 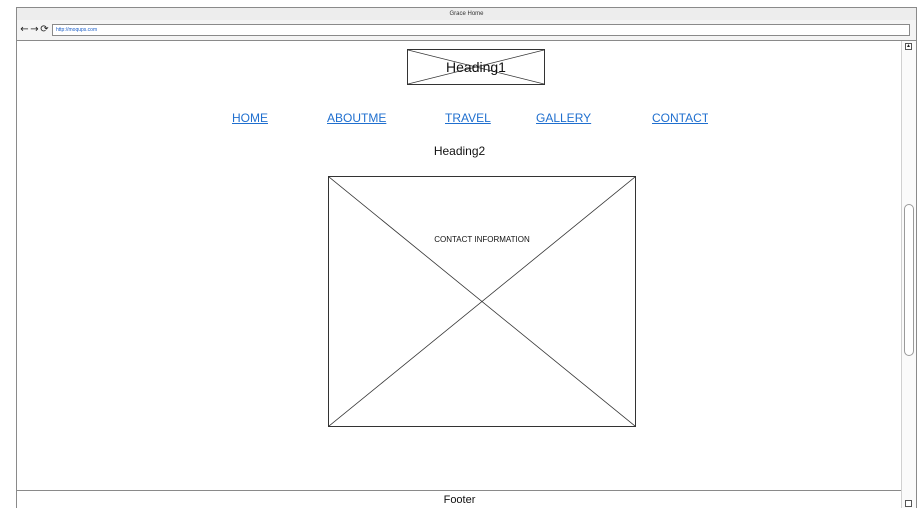 I want to click on heading1: Heading1, so click(x=476, y=67).